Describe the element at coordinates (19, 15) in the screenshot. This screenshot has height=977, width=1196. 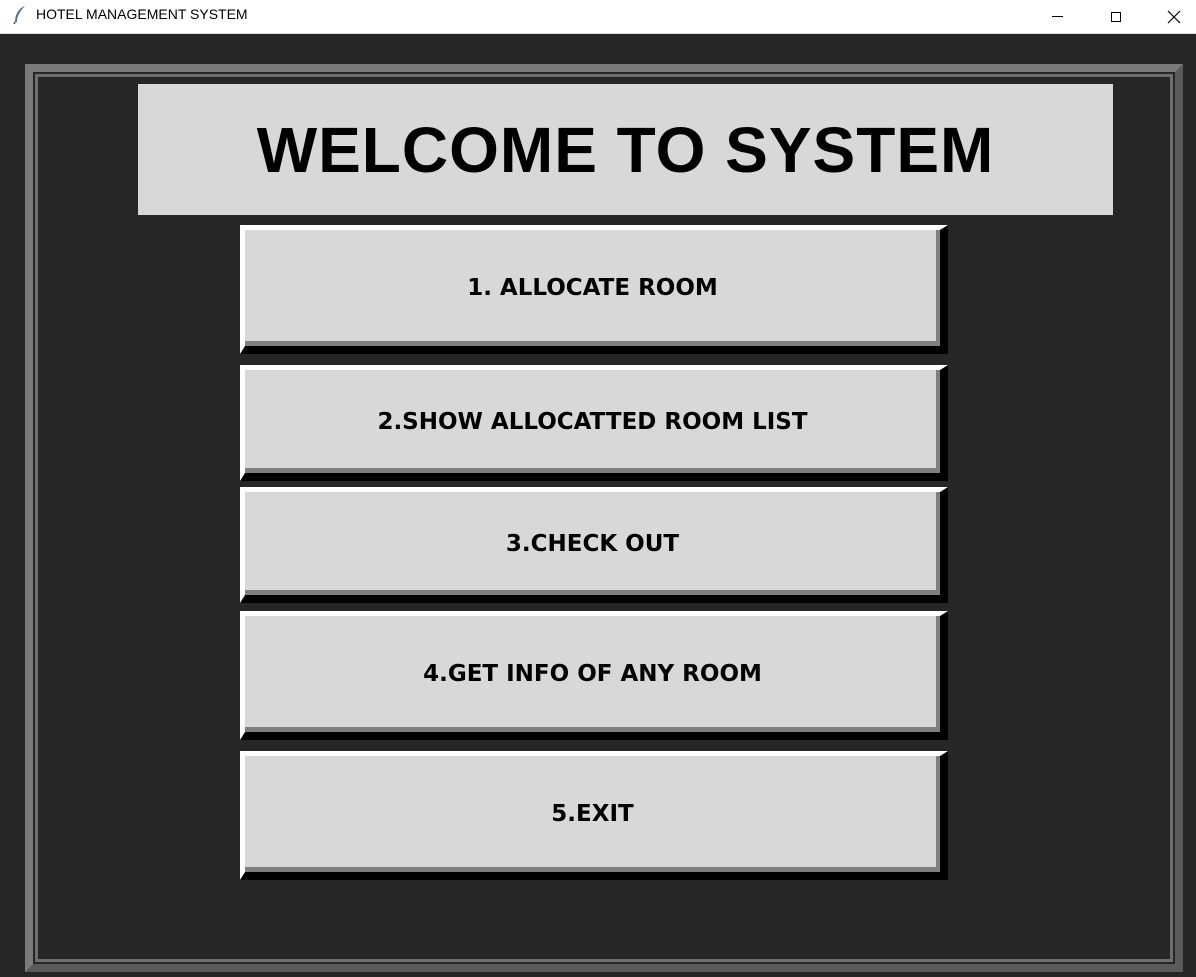
I see `feather-icon` at that location.